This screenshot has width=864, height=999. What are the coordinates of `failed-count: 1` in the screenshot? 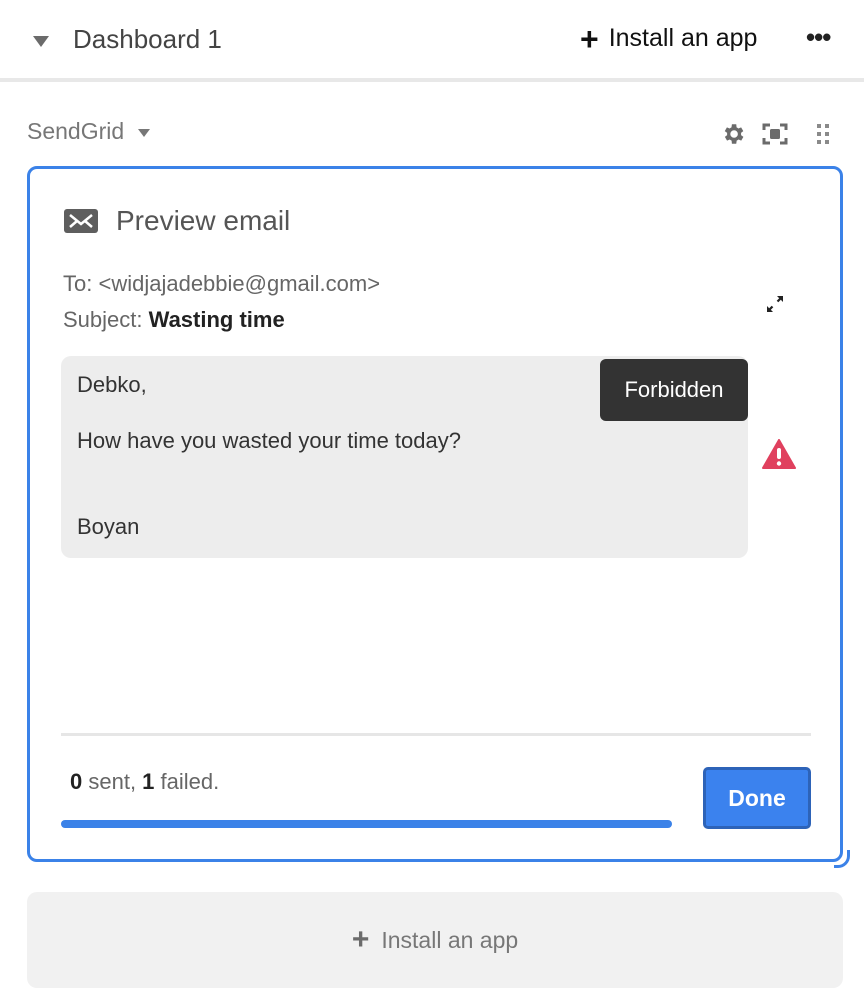 It's located at (148, 781).